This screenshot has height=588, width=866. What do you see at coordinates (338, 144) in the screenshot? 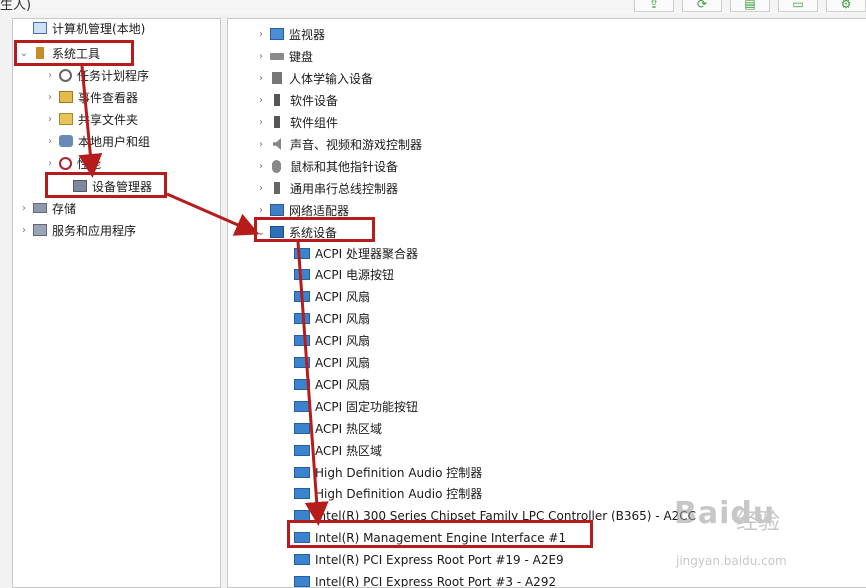
I see `device-category-5: › 声音、视频和游戏控制器` at bounding box center [338, 144].